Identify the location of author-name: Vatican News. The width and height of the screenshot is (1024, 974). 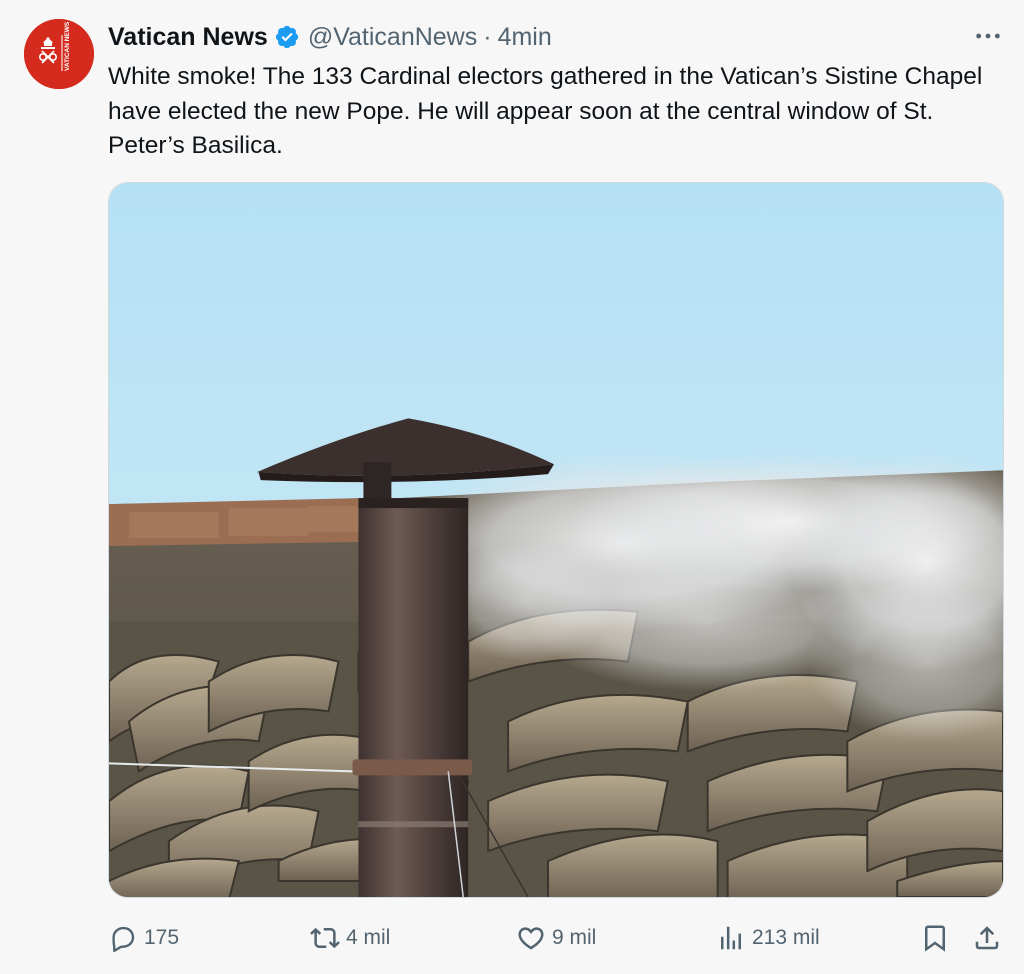
(188, 37).